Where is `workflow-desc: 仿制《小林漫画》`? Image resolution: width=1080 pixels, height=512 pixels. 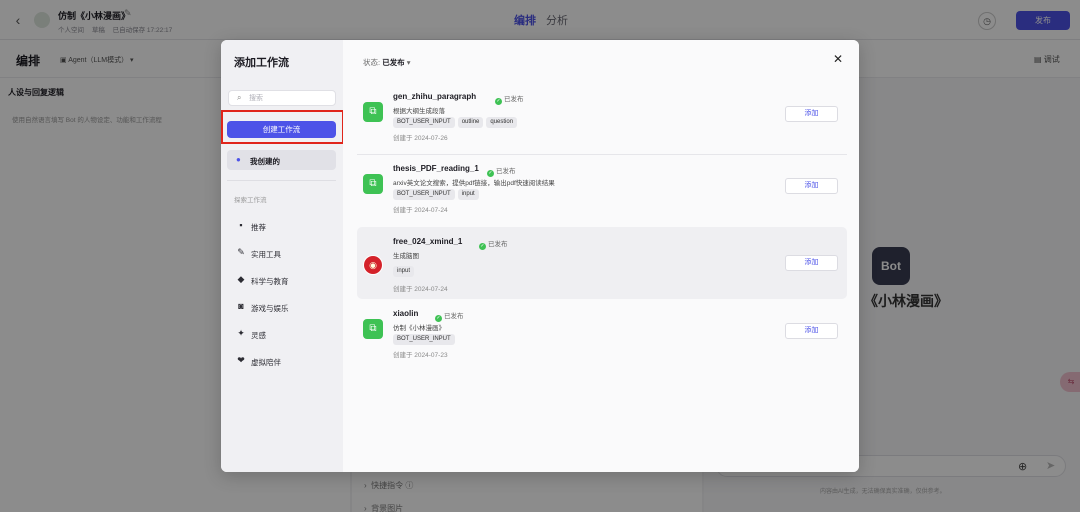
workflow-desc: 仿制《小林漫画》 is located at coordinates (419, 328).